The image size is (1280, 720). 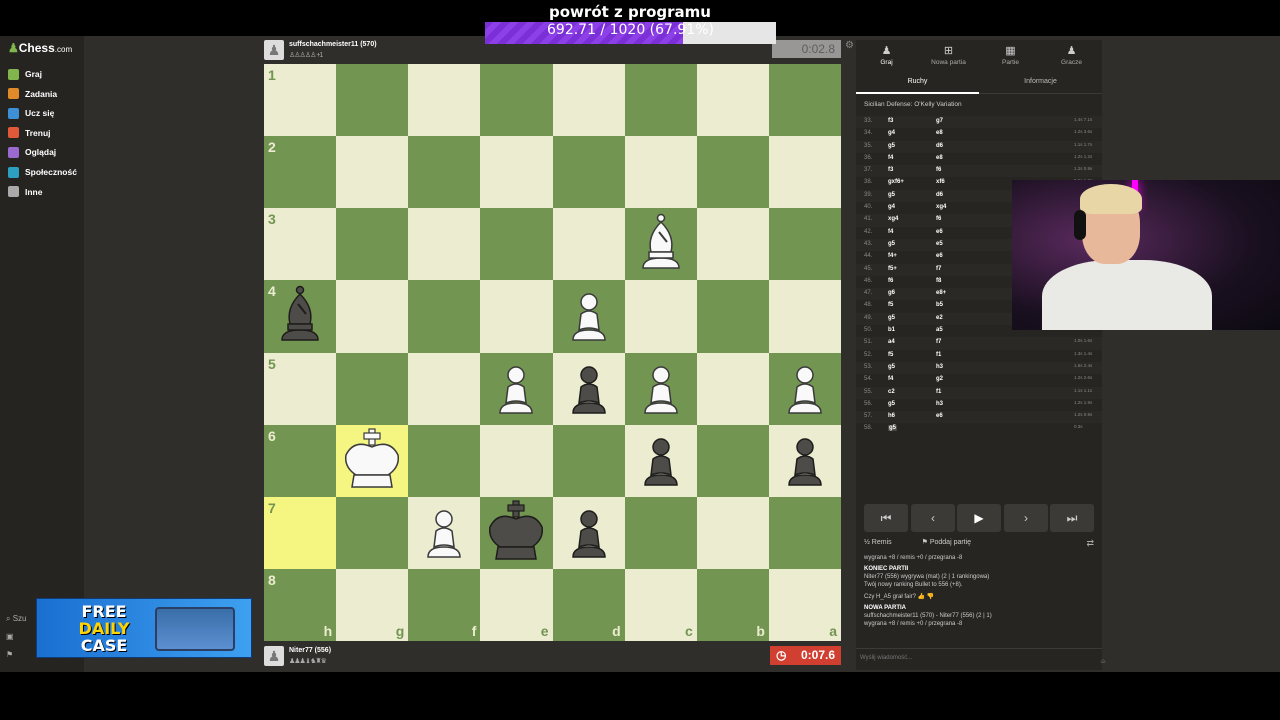 I want to click on white-move: h6, so click(x=891, y=416).